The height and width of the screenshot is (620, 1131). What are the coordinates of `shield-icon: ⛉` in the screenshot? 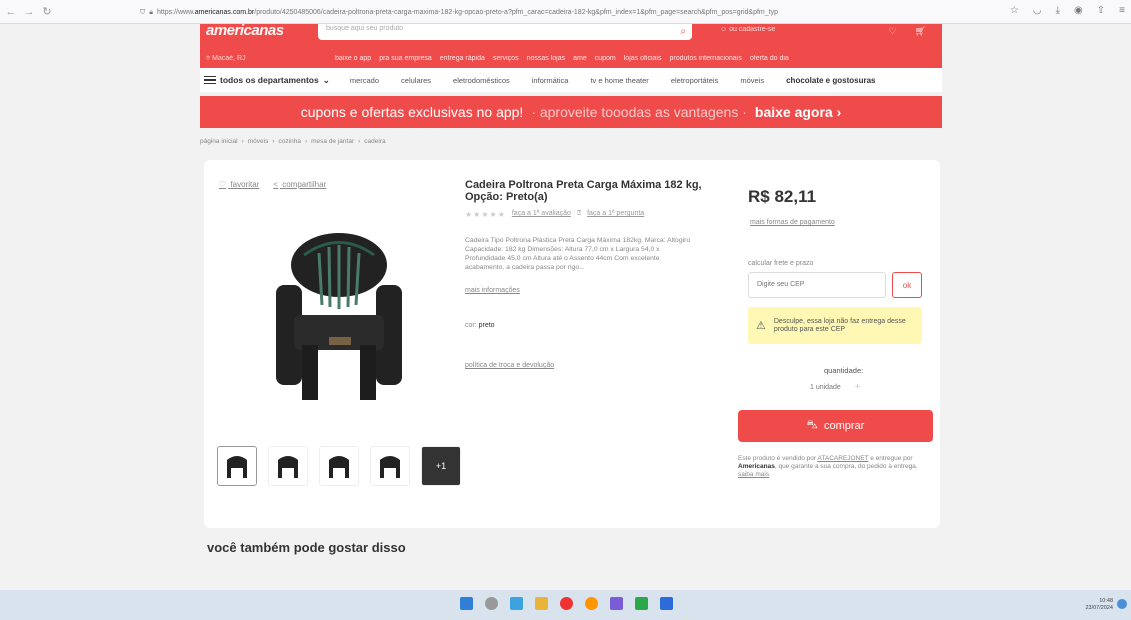 It's located at (143, 12).